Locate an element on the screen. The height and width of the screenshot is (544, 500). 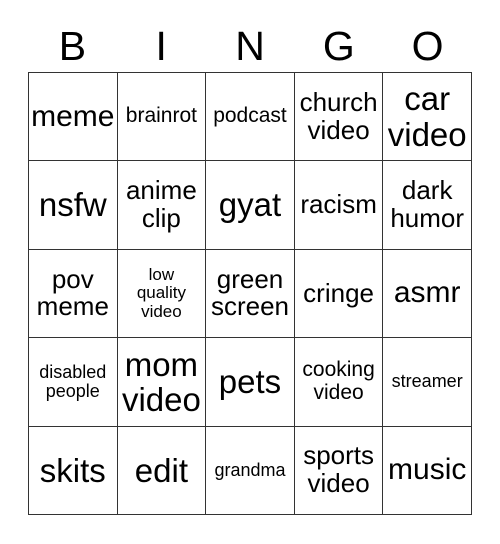
bingo-cell-r5c3: grandma is located at coordinates (250, 470).